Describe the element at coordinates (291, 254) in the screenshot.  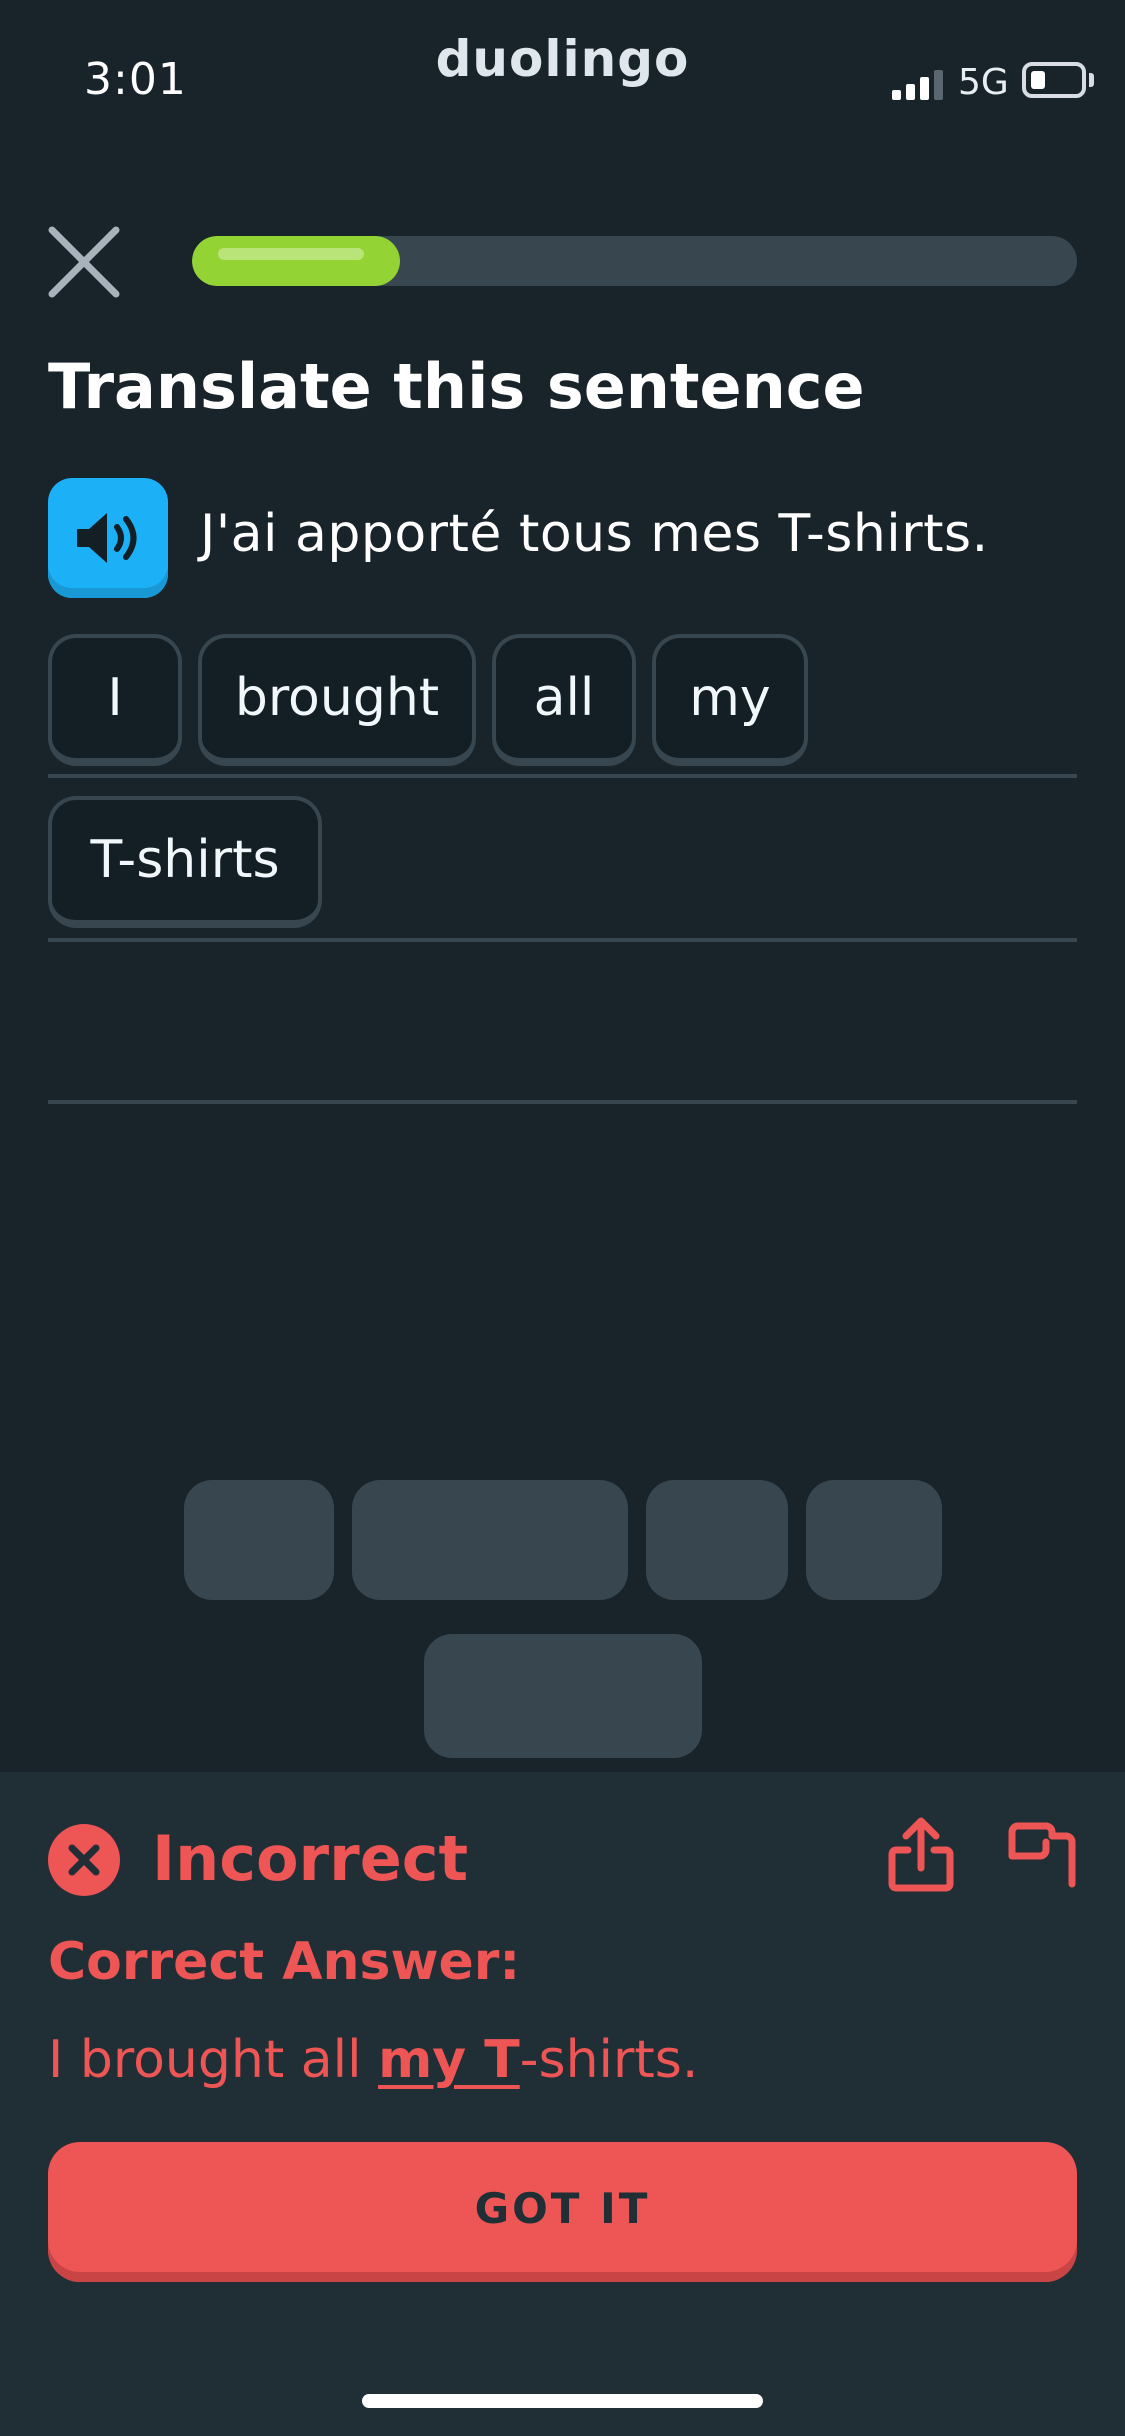
I see `lesson-progress-highlight` at that location.